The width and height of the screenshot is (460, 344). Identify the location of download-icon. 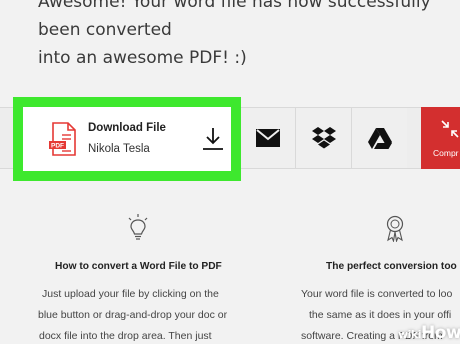
(213, 139).